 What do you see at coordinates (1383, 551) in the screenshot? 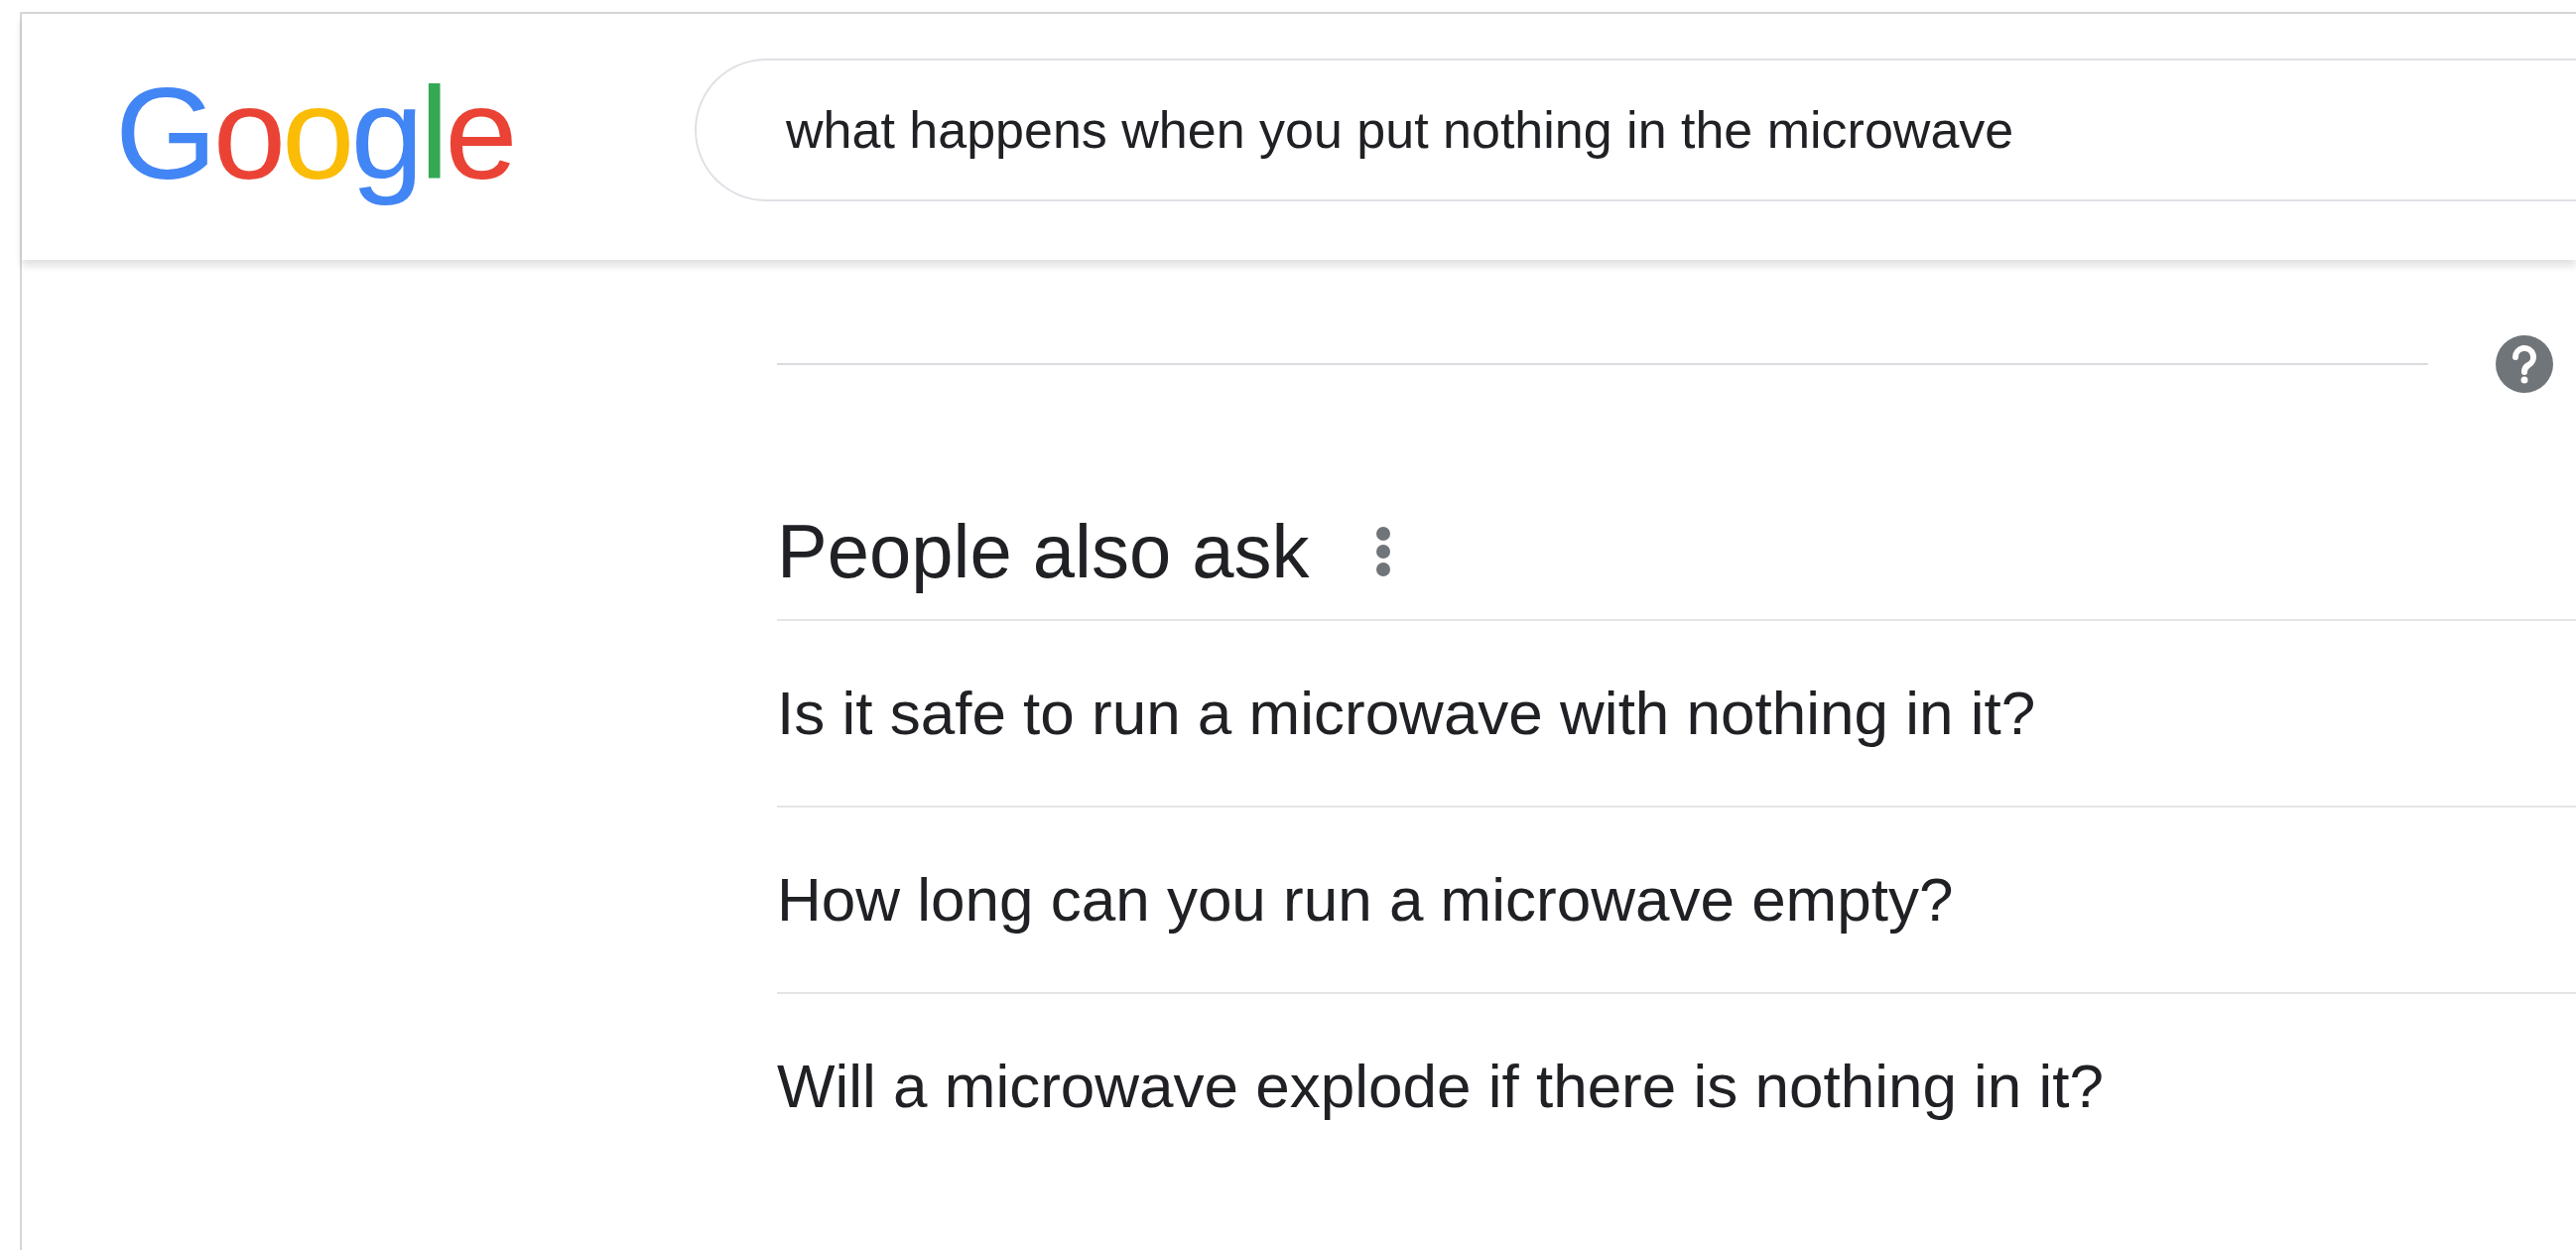
I see `more-options-icon` at bounding box center [1383, 551].